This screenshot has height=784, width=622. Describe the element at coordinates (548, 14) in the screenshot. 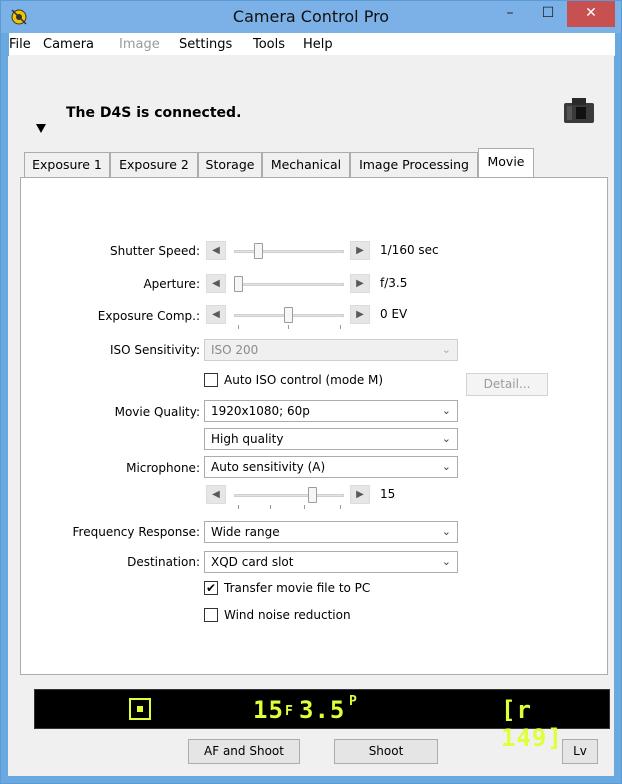

I see `maximize-button: ☐` at that location.